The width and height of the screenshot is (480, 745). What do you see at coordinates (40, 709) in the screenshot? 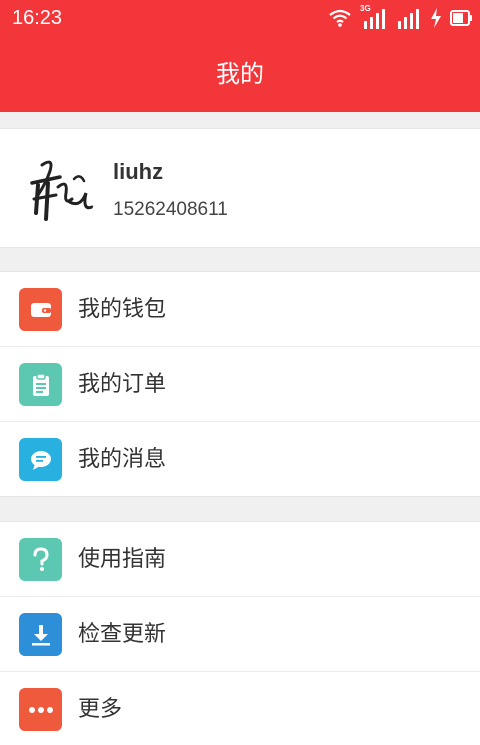
I see `more-icon` at bounding box center [40, 709].